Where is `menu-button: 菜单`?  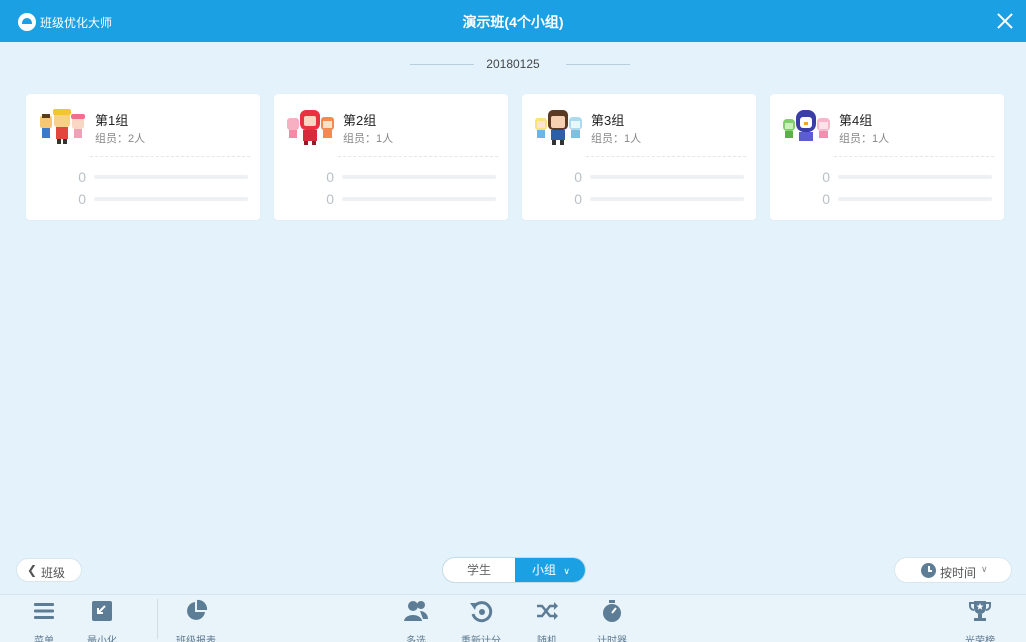
menu-button: 菜单 is located at coordinates (44, 620).